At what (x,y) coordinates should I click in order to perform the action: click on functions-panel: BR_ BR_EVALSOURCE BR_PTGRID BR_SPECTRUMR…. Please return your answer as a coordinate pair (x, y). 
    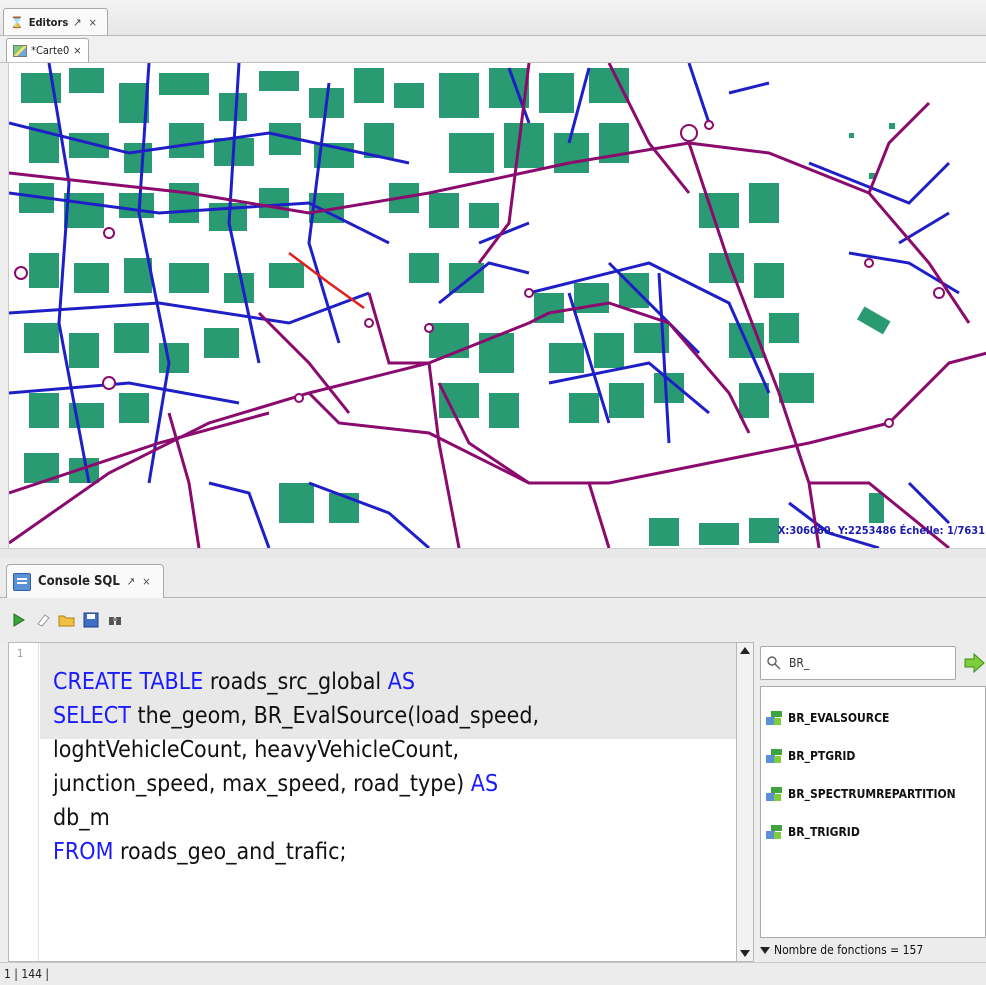
    Looking at the image, I should click on (872, 802).